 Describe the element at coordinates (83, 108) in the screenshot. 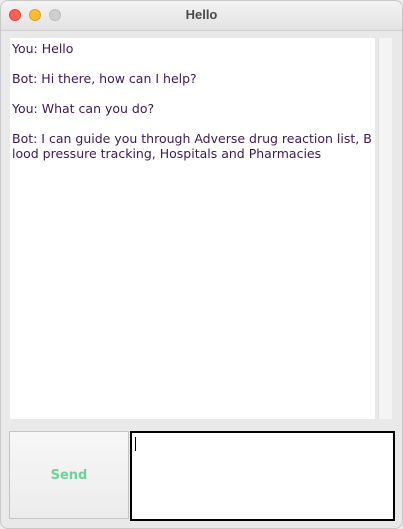

I see `chat-message: You: What can you do?` at that location.